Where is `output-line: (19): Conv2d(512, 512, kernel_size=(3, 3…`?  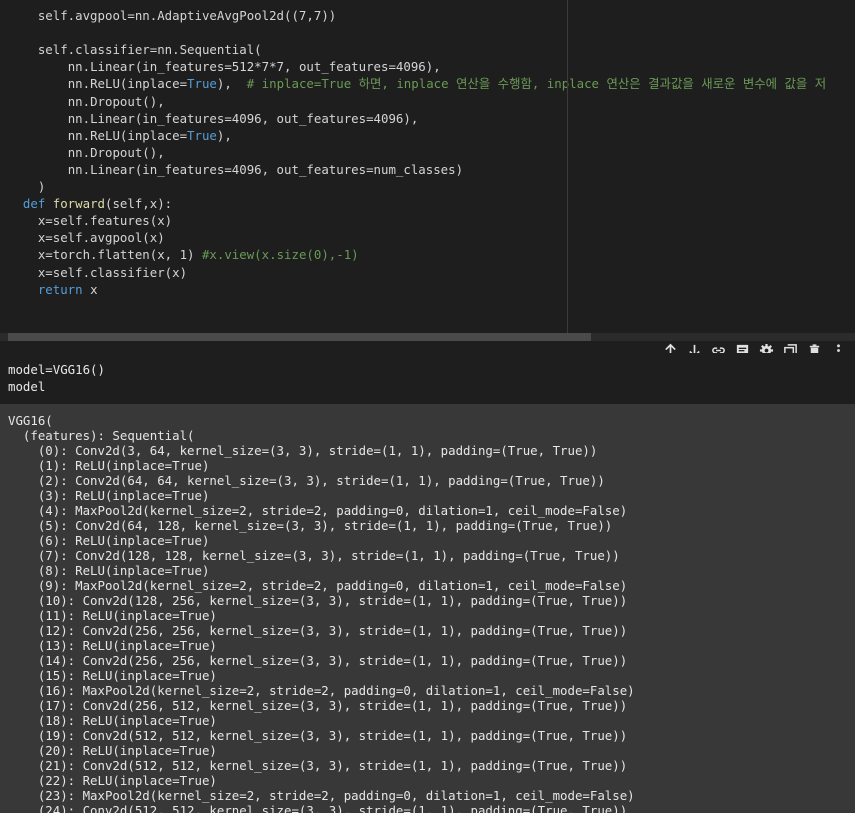 output-line: (19): Conv2d(512, 512, kernel_size=(3, 3… is located at coordinates (318, 735).